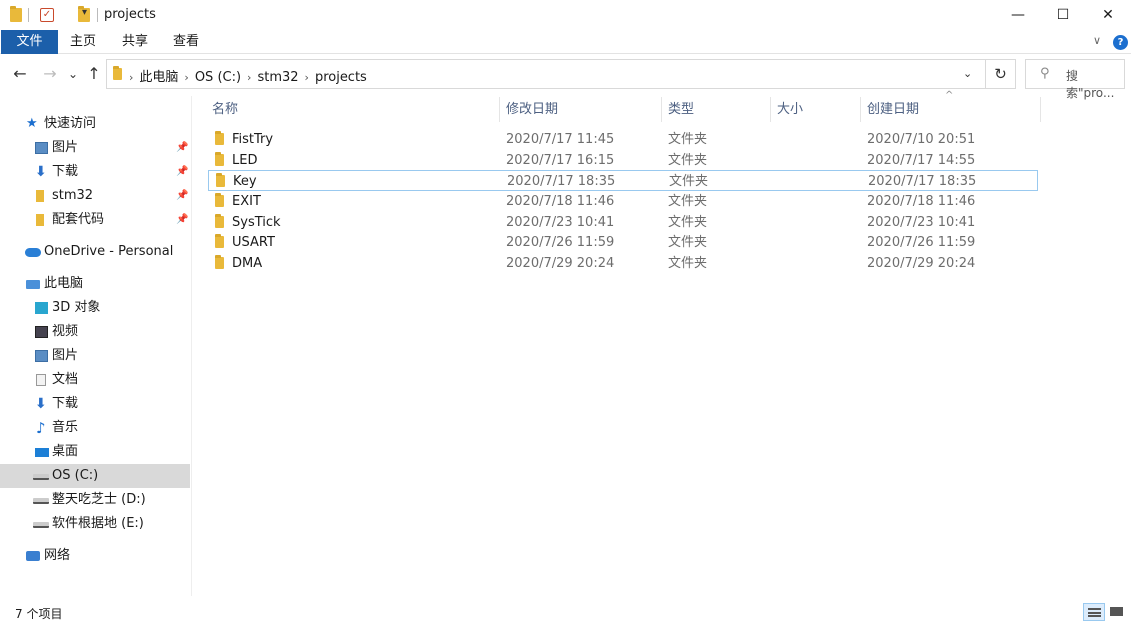  What do you see at coordinates (790, 109) in the screenshot?
I see `column-header-size: 大小` at bounding box center [790, 109].